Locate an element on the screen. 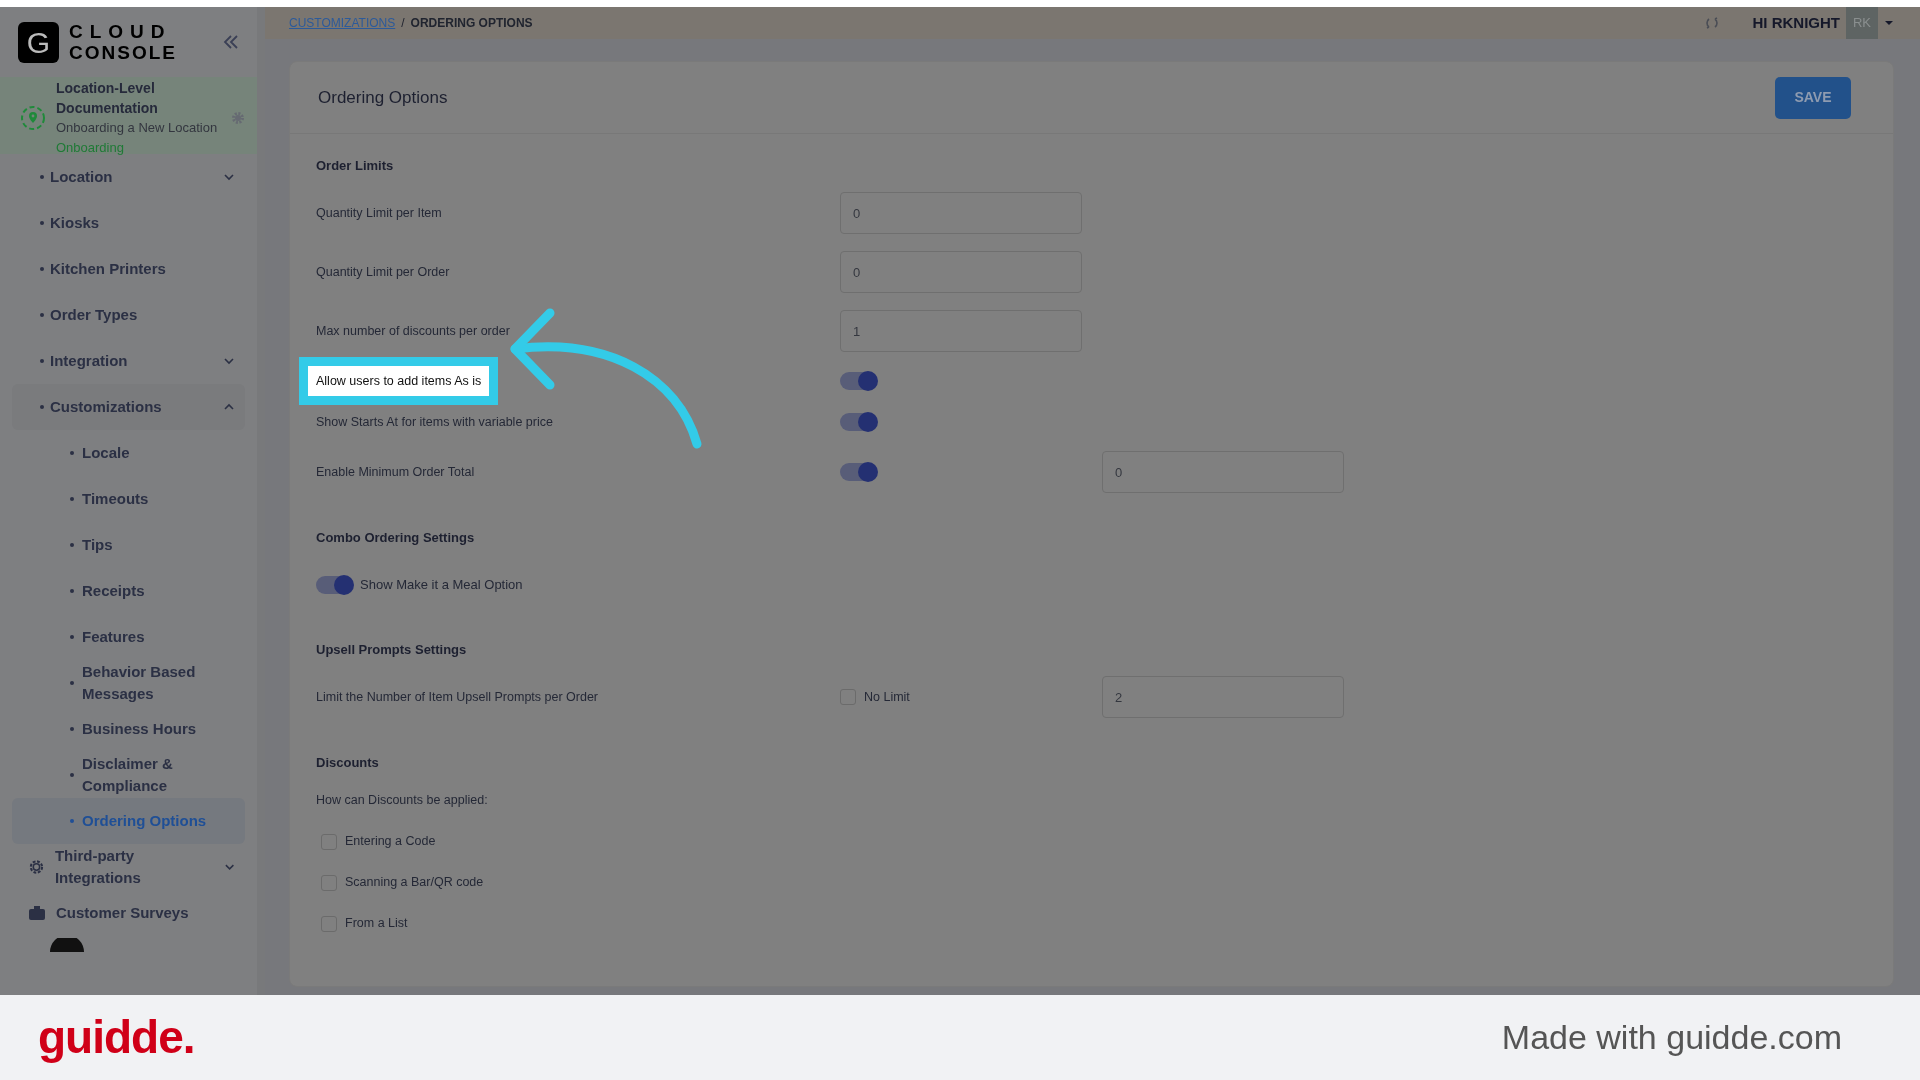  gear-icon is located at coordinates (36, 867).